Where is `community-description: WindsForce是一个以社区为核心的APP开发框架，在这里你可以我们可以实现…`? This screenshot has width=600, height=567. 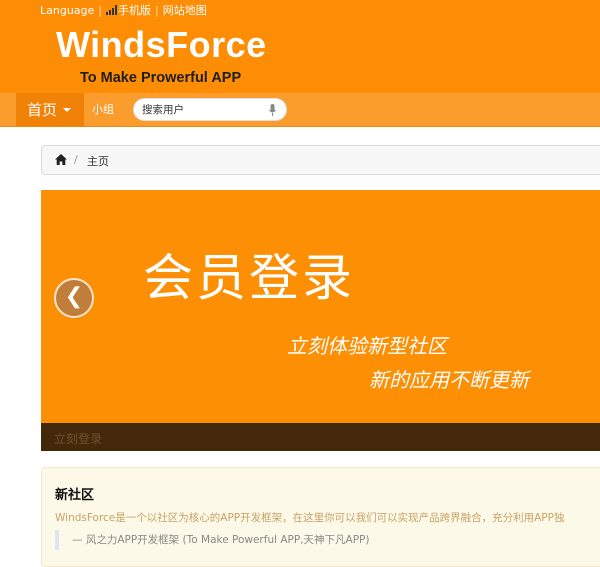 community-description: WindsForce是一个以社区为核心的APP开发框架，在这里你可以我们可以实现… is located at coordinates (310, 518).